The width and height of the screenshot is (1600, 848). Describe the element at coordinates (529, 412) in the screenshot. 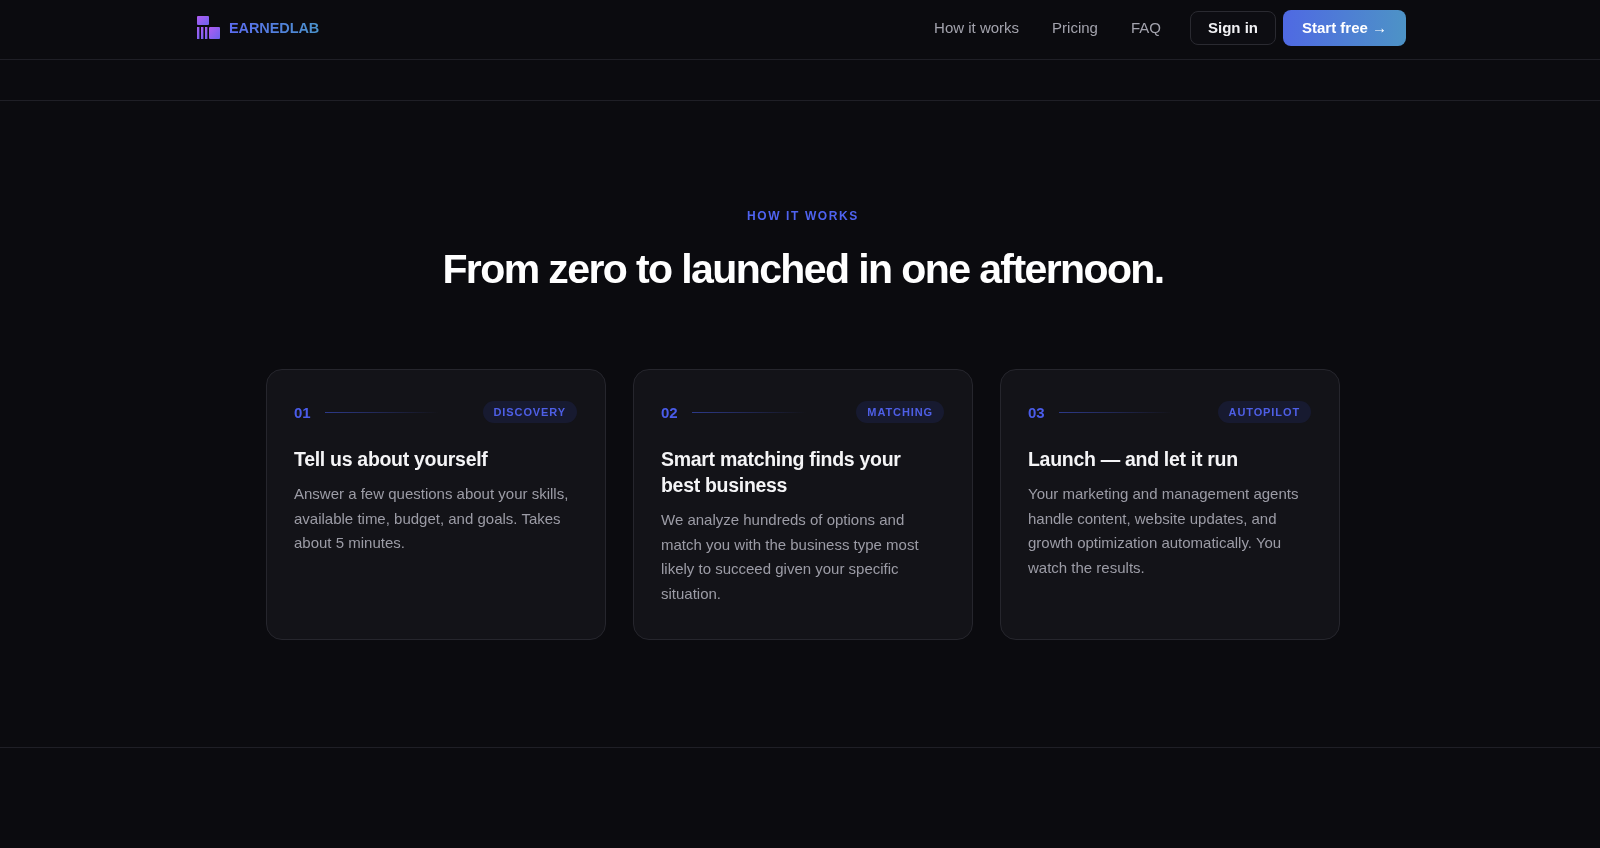

I see `step-tag: DISCOVERY` at that location.